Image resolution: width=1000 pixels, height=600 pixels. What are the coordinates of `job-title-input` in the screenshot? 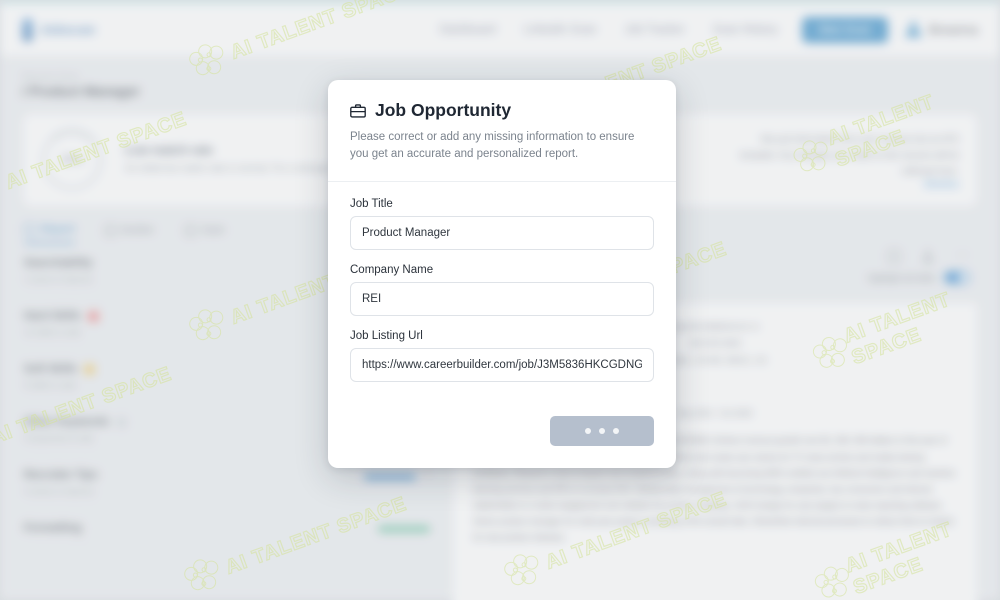 It's located at (502, 232).